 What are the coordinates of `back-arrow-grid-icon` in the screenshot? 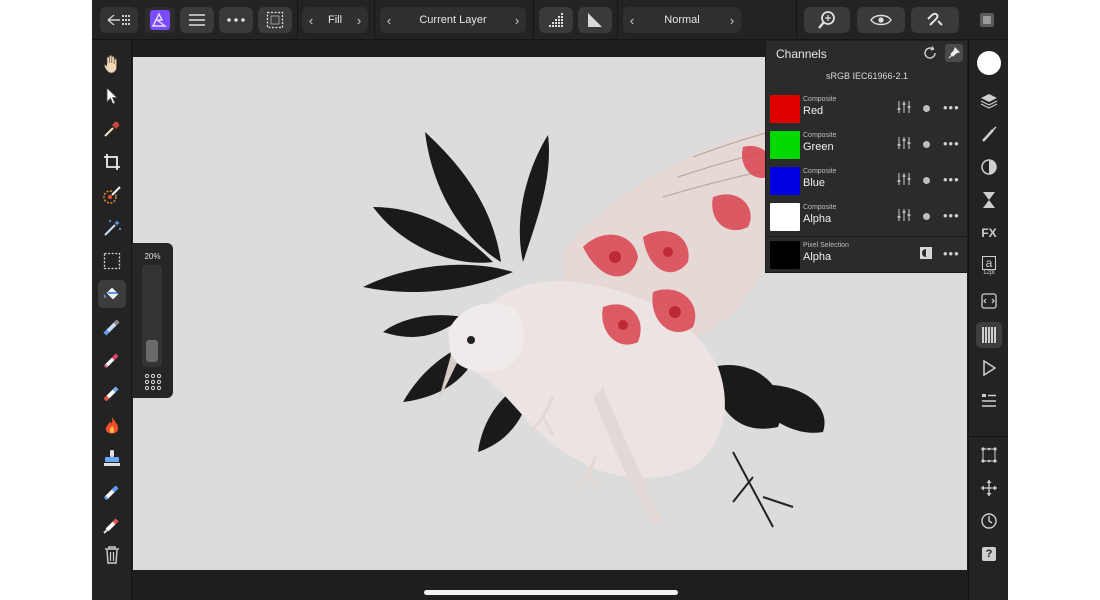 It's located at (118, 20).